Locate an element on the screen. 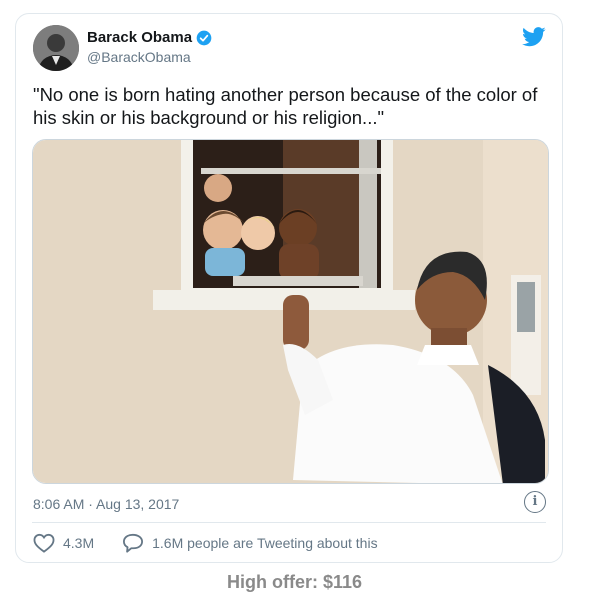  tweet-actions: 4.3M 1.6M people are Tweeting about this is located at coordinates (205, 543).